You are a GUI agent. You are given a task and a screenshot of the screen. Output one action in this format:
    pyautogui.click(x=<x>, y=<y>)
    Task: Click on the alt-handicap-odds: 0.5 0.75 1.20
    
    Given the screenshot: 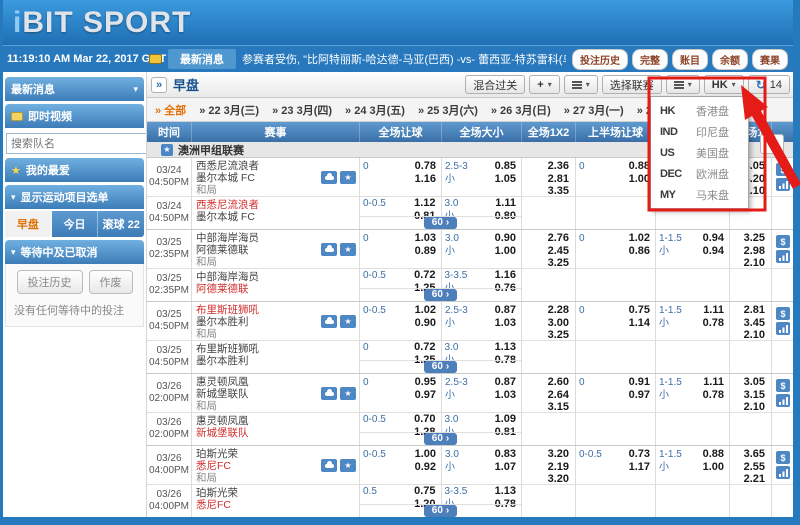 What is the action you would take?
    pyautogui.click(x=401, y=497)
    